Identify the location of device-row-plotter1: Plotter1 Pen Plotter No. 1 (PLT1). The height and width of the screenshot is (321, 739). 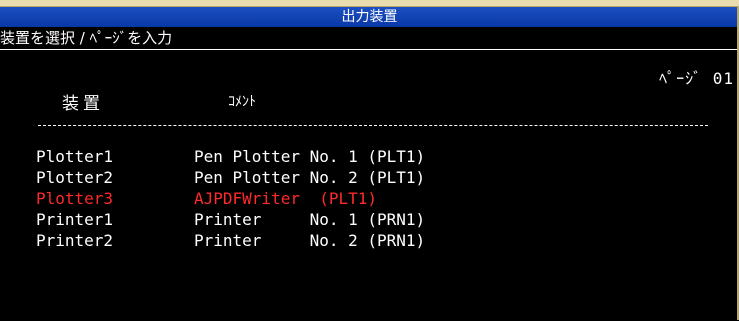
(230, 156).